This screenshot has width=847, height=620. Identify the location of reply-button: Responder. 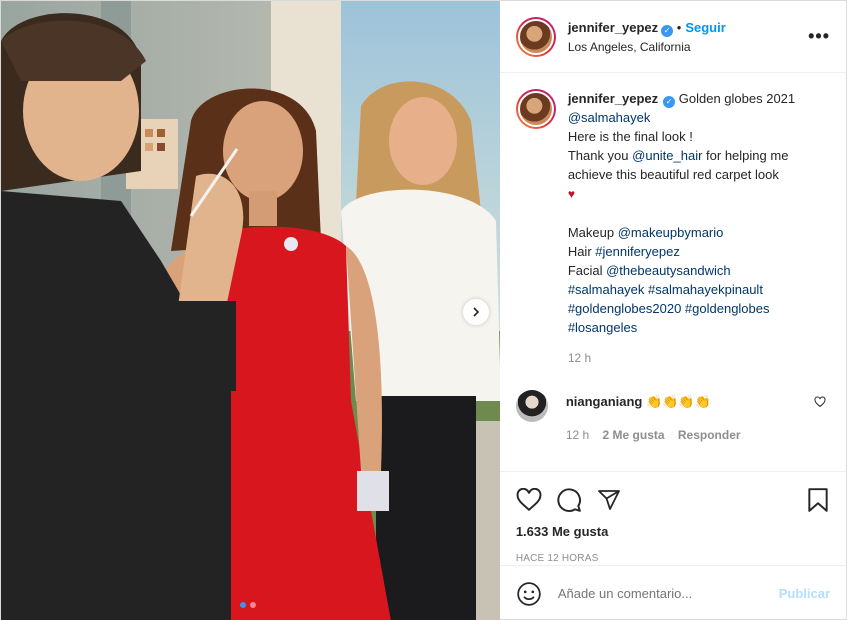
(709, 435).